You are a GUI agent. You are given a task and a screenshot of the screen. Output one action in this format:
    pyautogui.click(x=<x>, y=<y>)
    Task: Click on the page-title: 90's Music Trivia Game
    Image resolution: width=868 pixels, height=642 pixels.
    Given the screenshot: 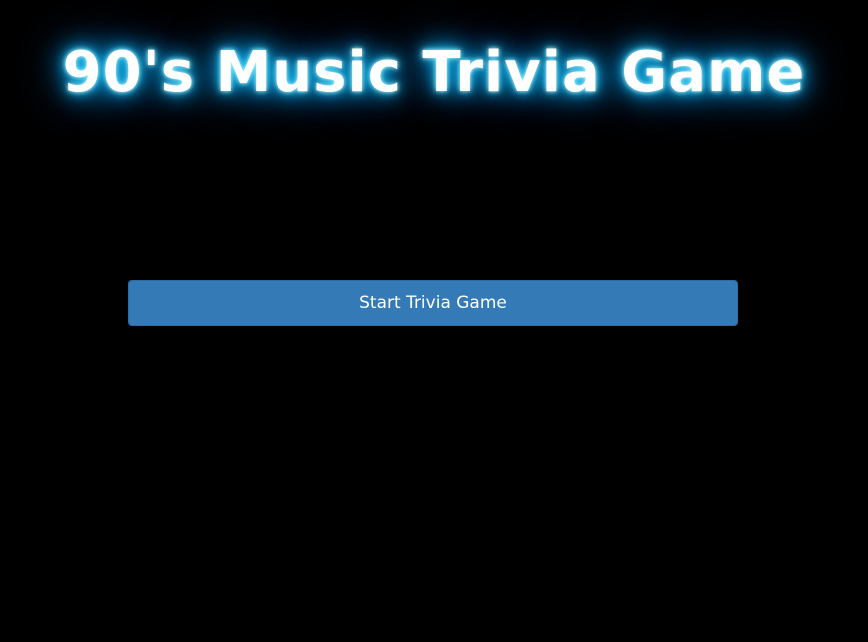 What is the action you would take?
    pyautogui.click(x=434, y=72)
    